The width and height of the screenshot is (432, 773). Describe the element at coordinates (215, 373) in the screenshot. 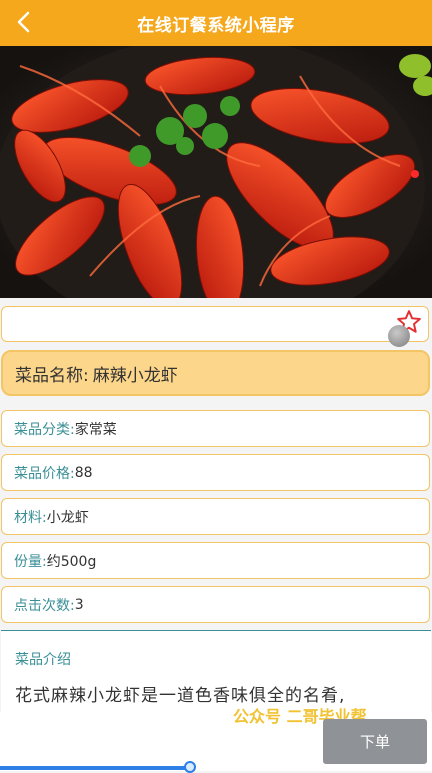

I see `dish-name-row: 菜品名称: 麻辣小龙虾` at that location.